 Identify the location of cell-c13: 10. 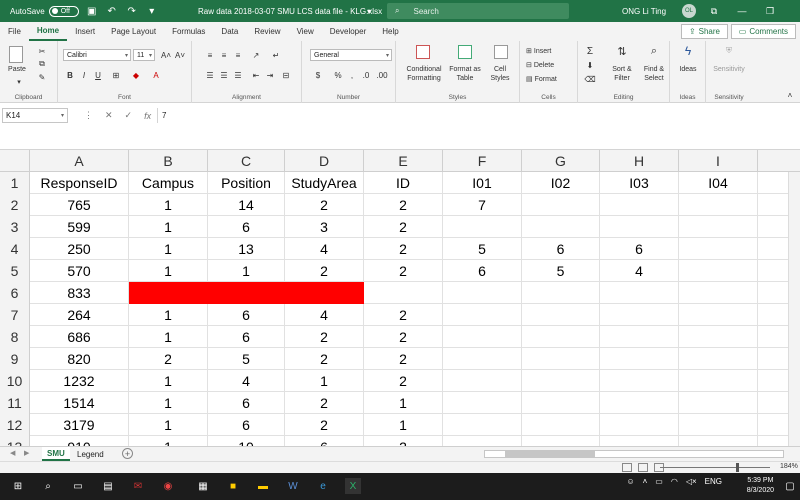
(246, 441).